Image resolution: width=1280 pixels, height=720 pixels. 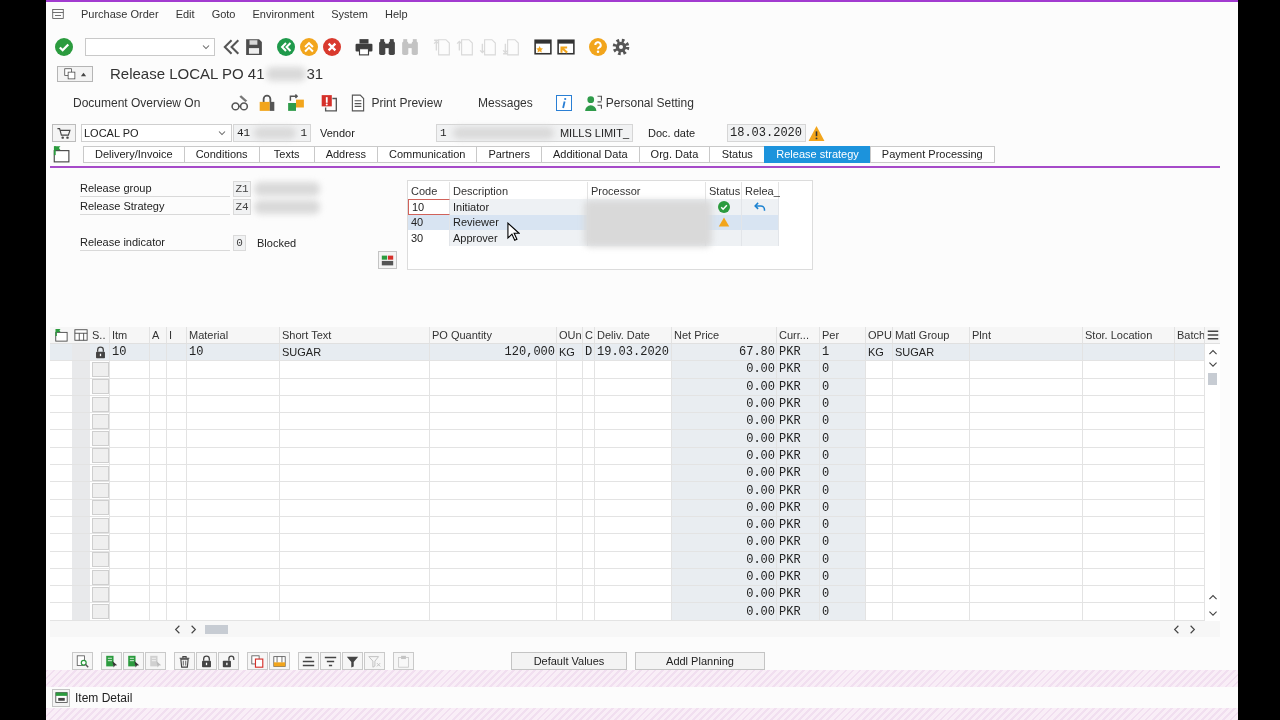 I want to click on column-header: S.., so click(x=99, y=335).